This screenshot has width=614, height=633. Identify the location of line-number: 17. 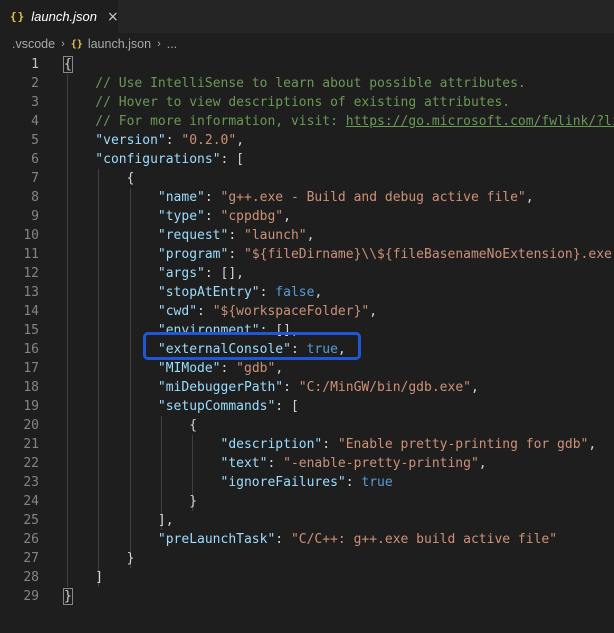
(31, 368).